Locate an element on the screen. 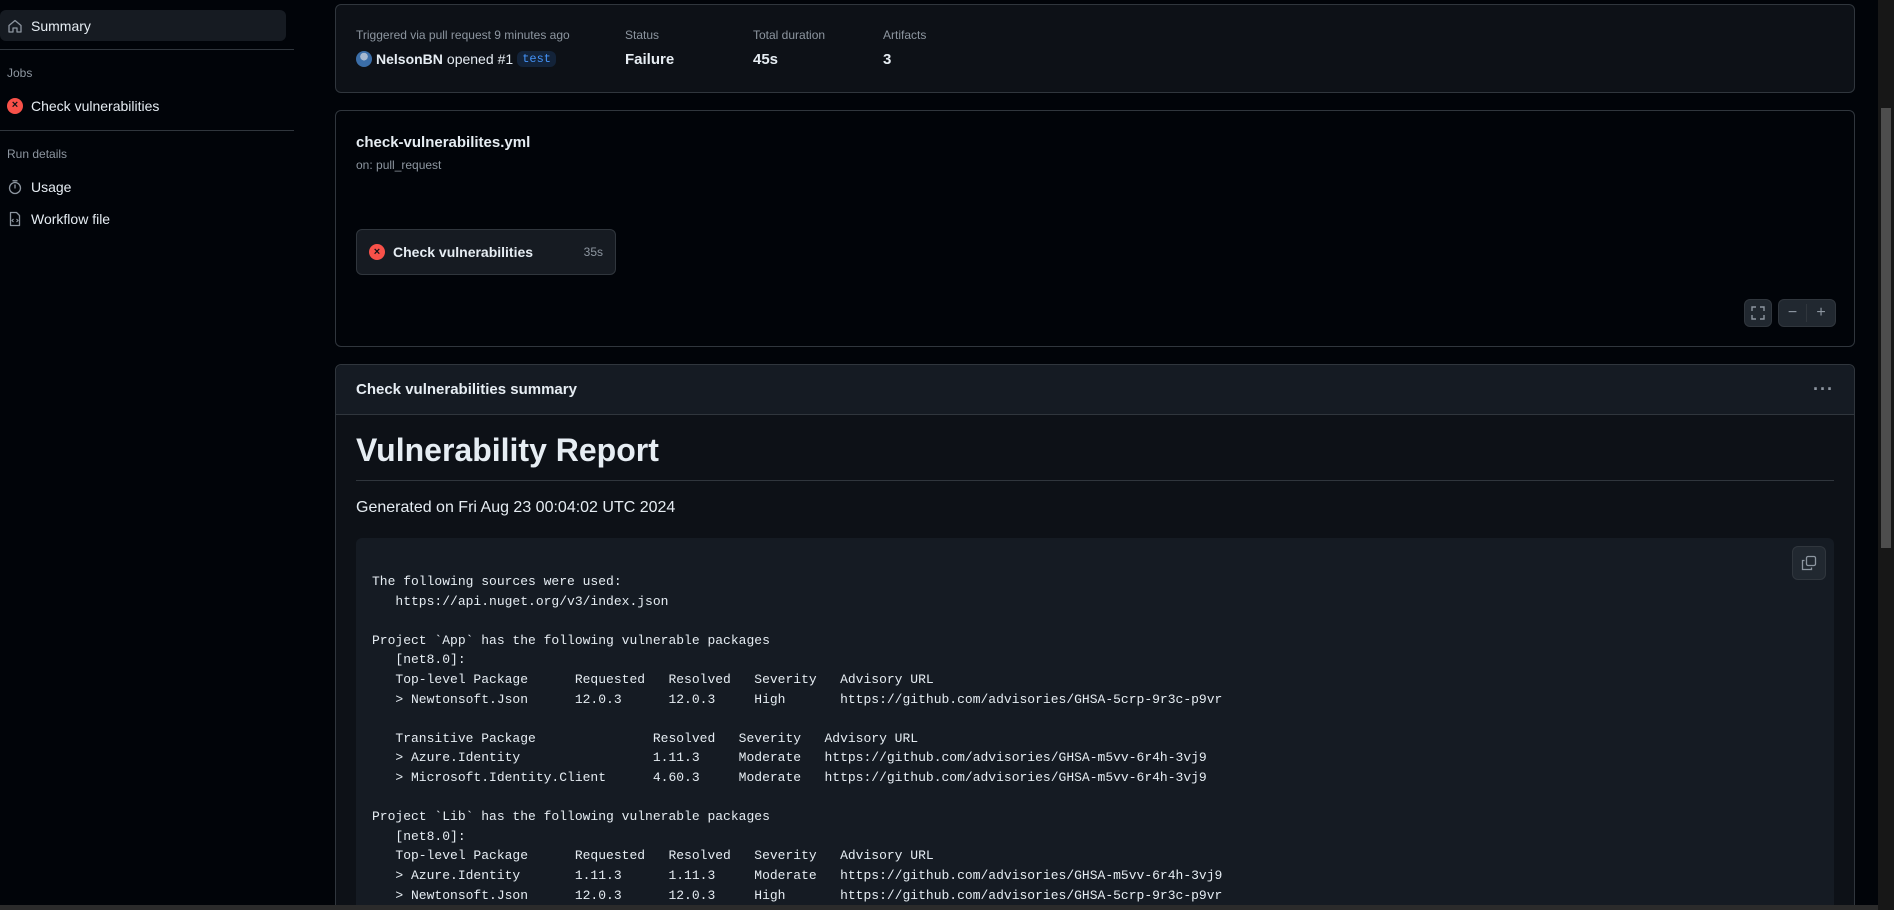  action-text: opened is located at coordinates (470, 59).